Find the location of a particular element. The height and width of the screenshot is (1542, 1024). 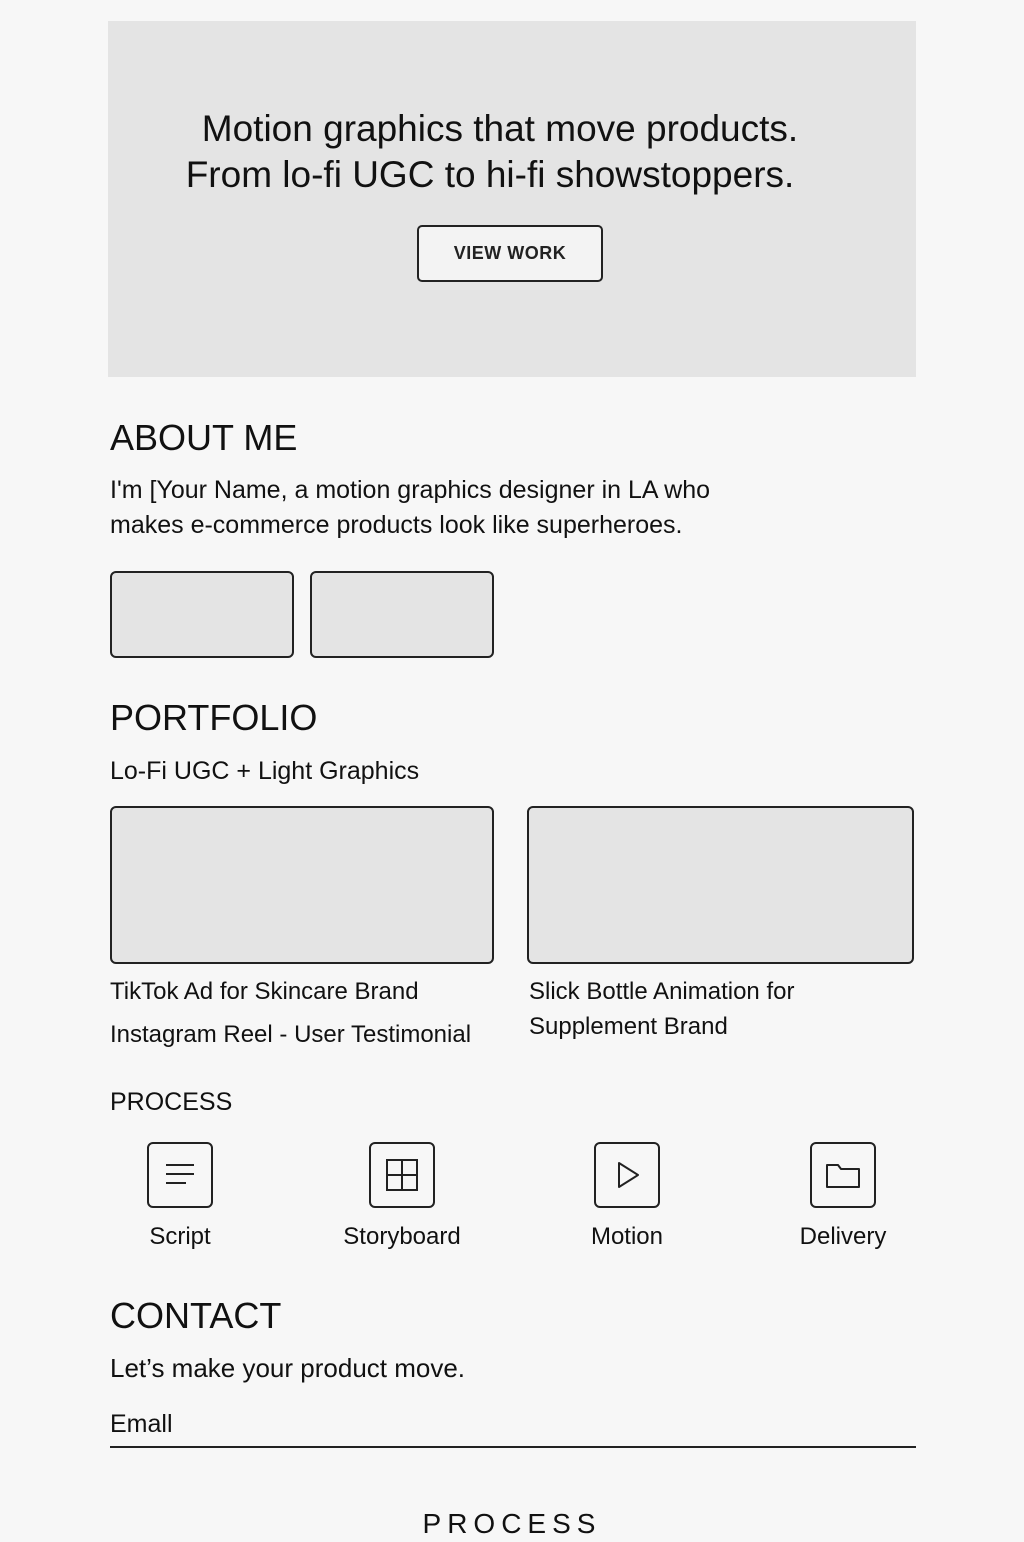

portfolio-subheading: Lo-Fi UGC + Light Graphics is located at coordinates (265, 771).